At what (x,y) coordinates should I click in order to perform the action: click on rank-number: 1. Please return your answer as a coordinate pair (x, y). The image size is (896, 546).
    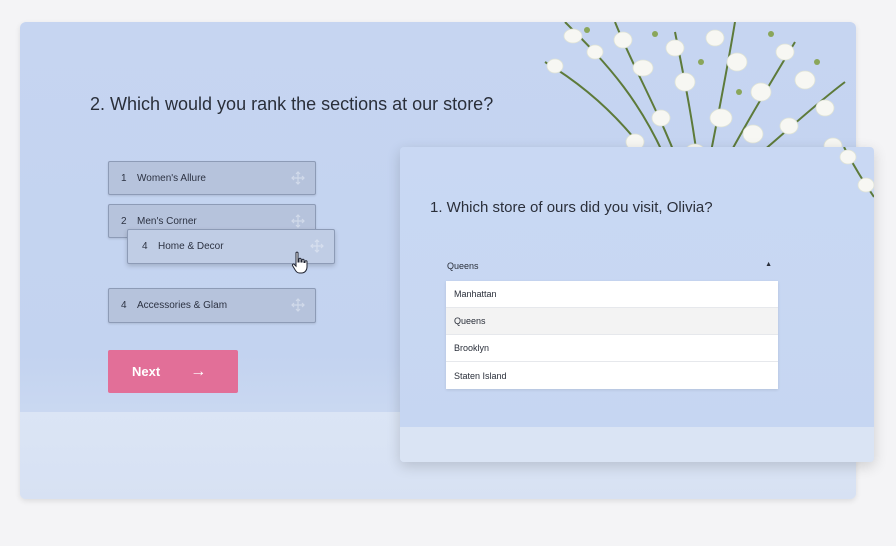
    Looking at the image, I should click on (124, 178).